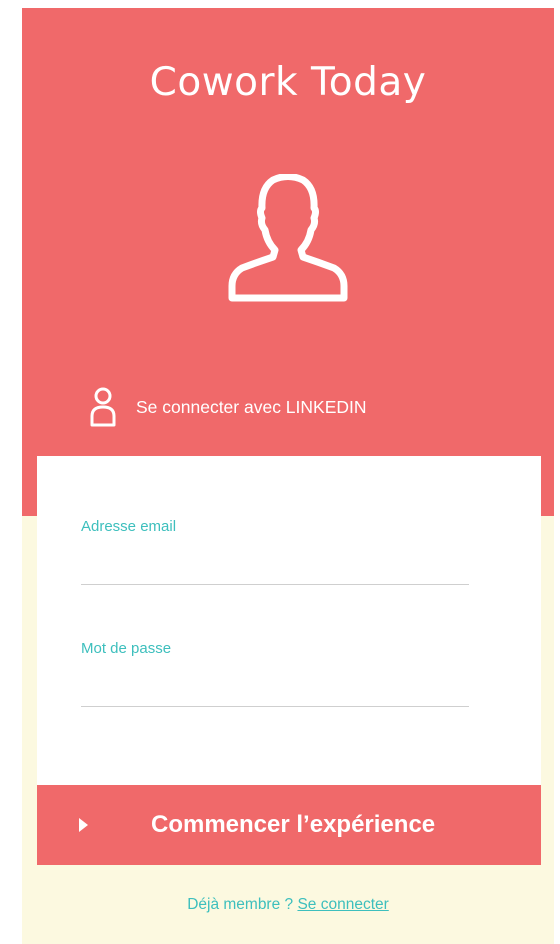 The image size is (560, 944). What do you see at coordinates (275, 562) in the screenshot?
I see `email-field` at bounding box center [275, 562].